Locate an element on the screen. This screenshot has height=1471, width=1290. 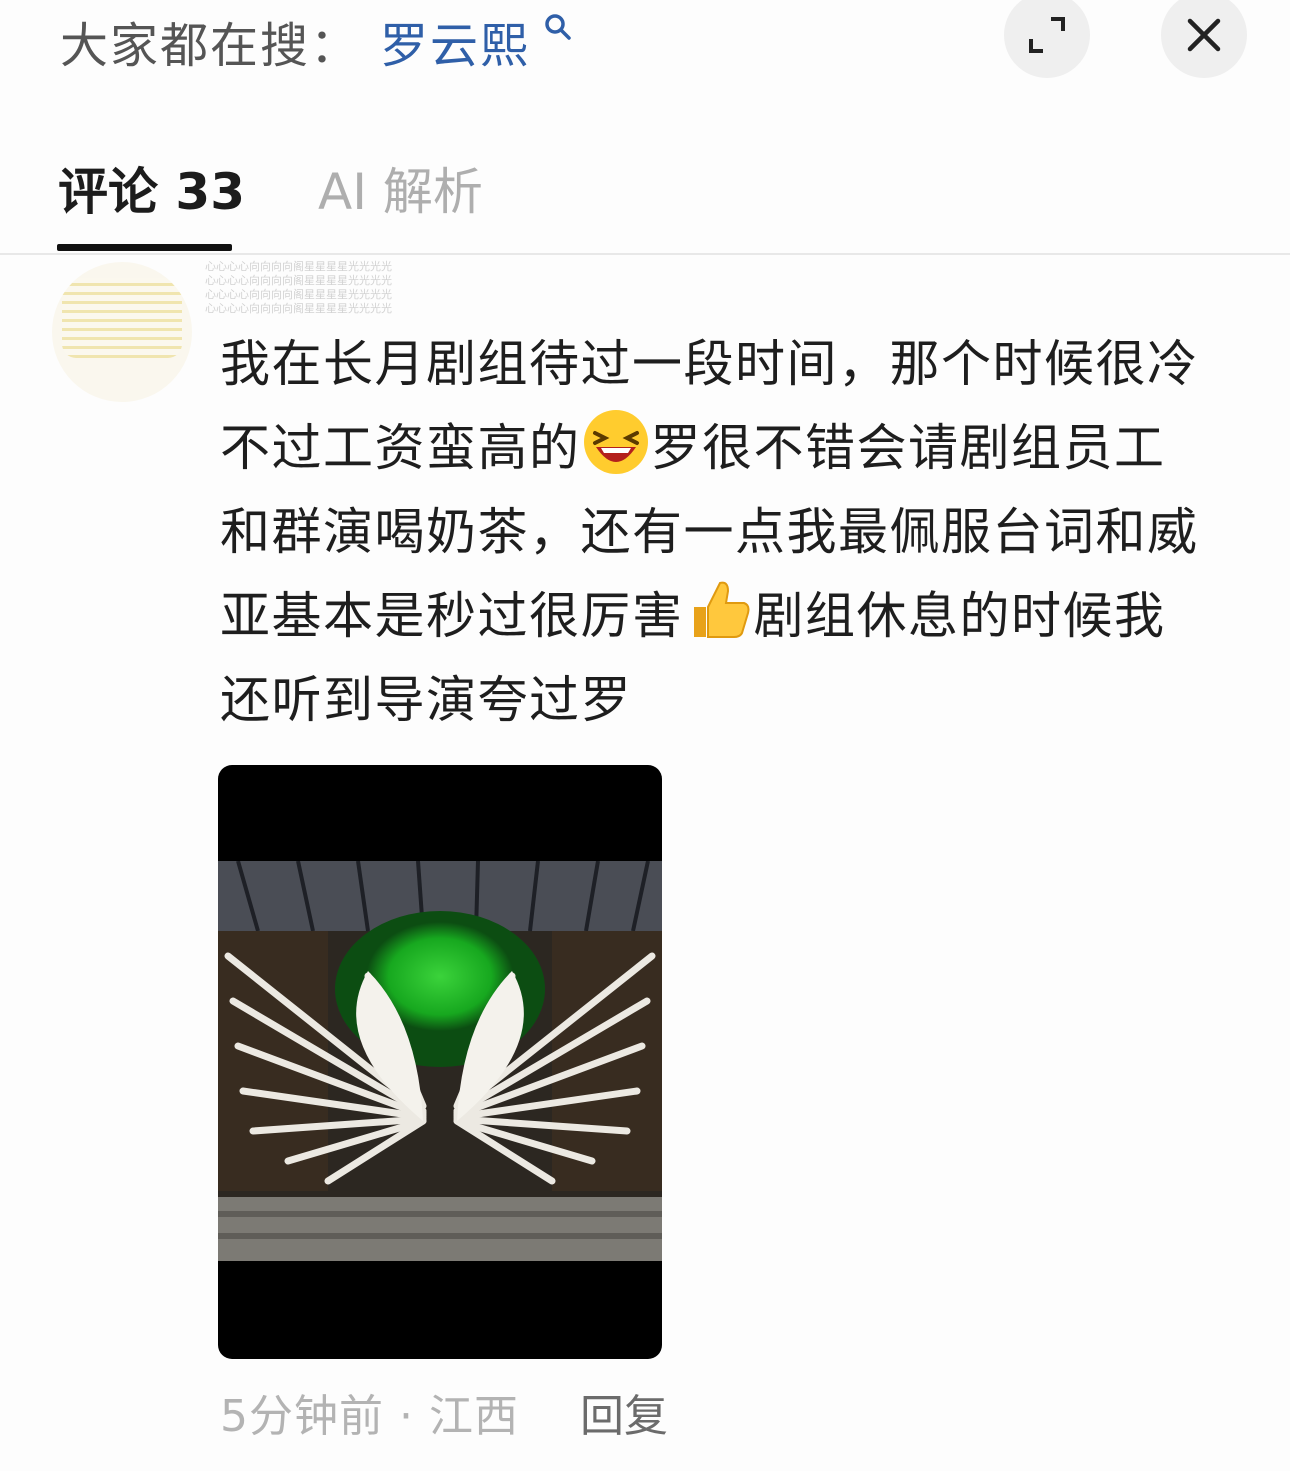
comment-meta: 5分钟前 · 江西 is located at coordinates (369, 1412).